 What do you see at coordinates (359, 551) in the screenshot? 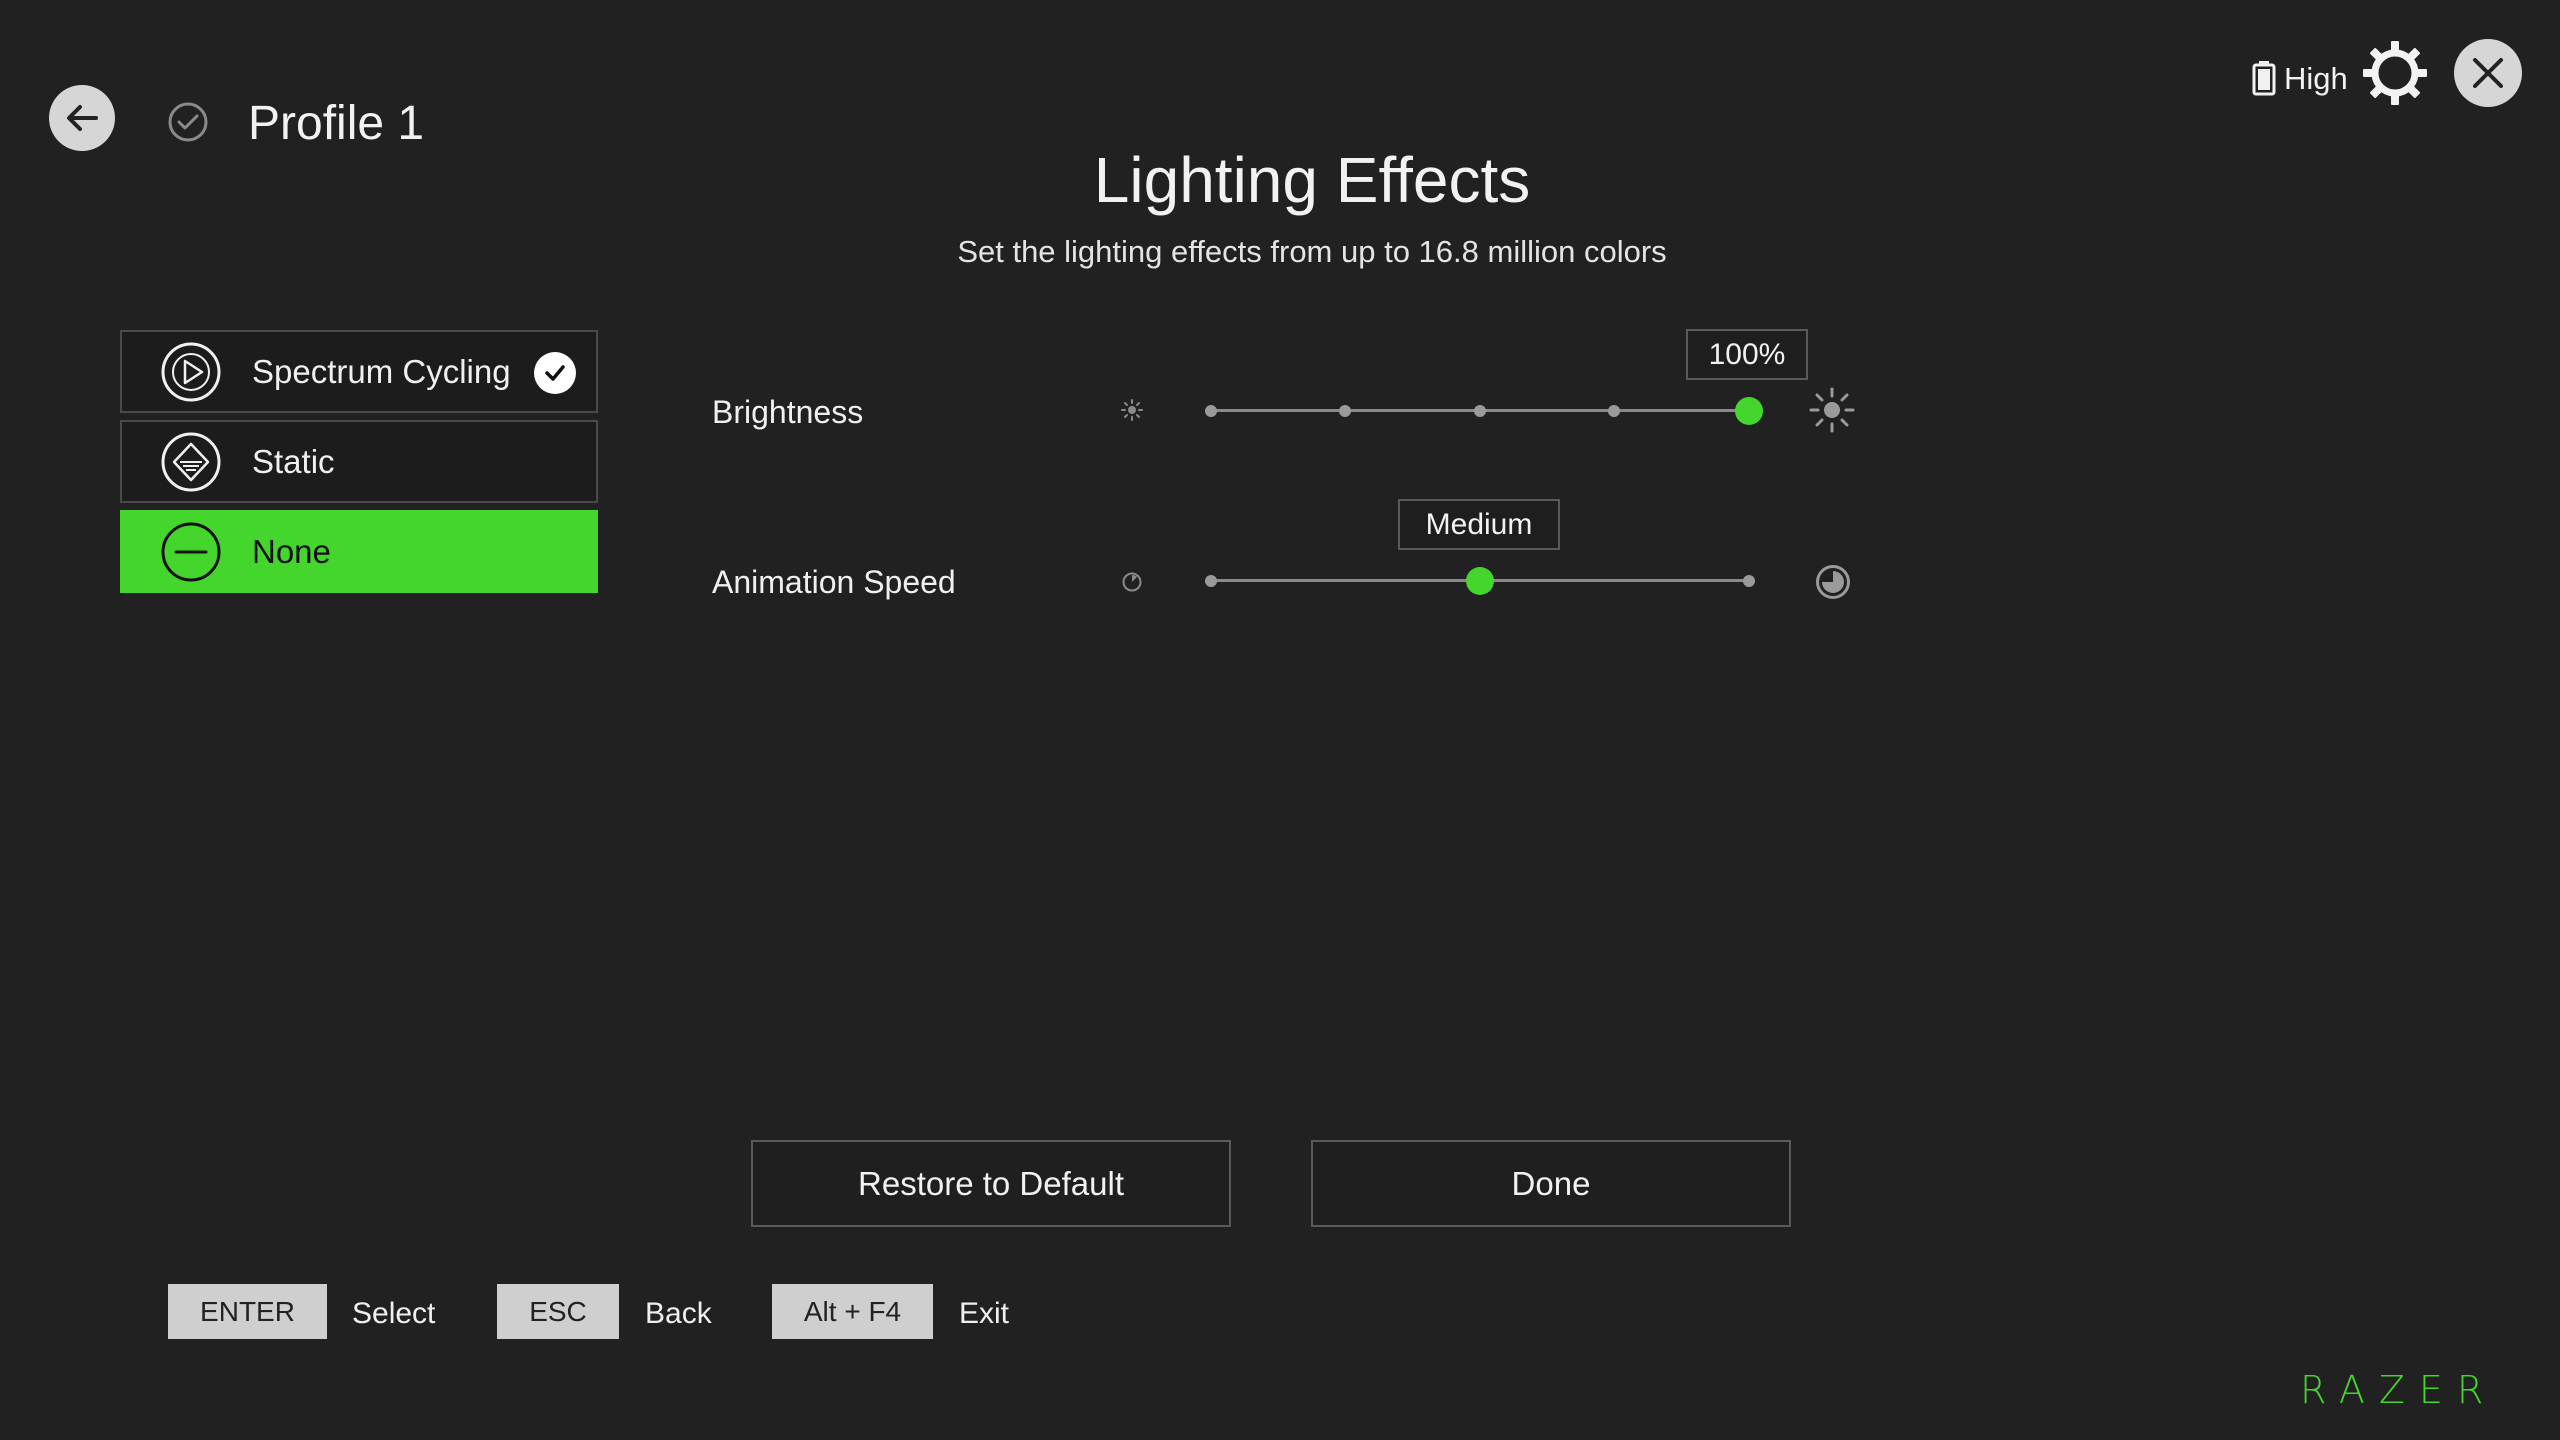
I see `effect-none: None` at bounding box center [359, 551].